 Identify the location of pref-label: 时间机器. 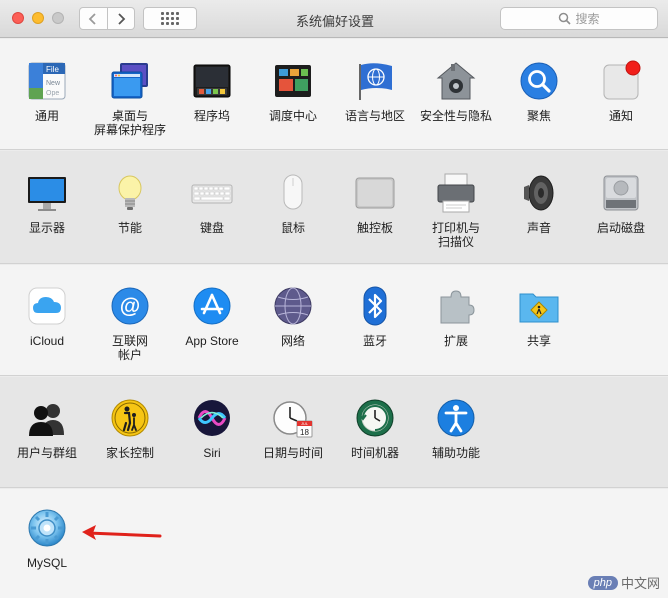
(374, 453).